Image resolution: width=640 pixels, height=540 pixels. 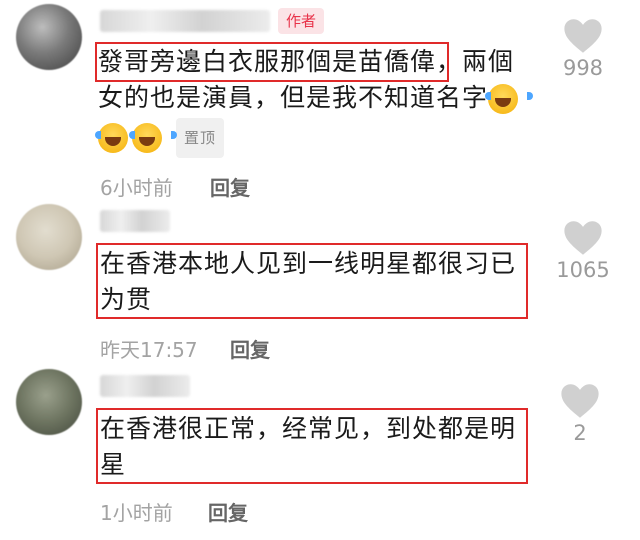 What do you see at coordinates (580, 433) in the screenshot?
I see `like-count: 2` at bounding box center [580, 433].